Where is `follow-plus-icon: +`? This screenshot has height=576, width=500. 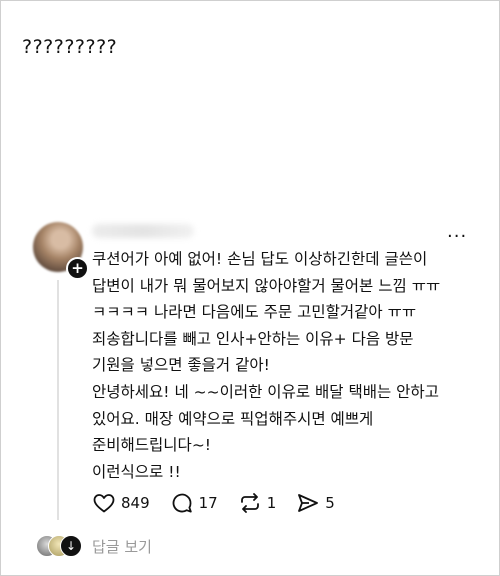
follow-plus-icon: + is located at coordinates (77, 268).